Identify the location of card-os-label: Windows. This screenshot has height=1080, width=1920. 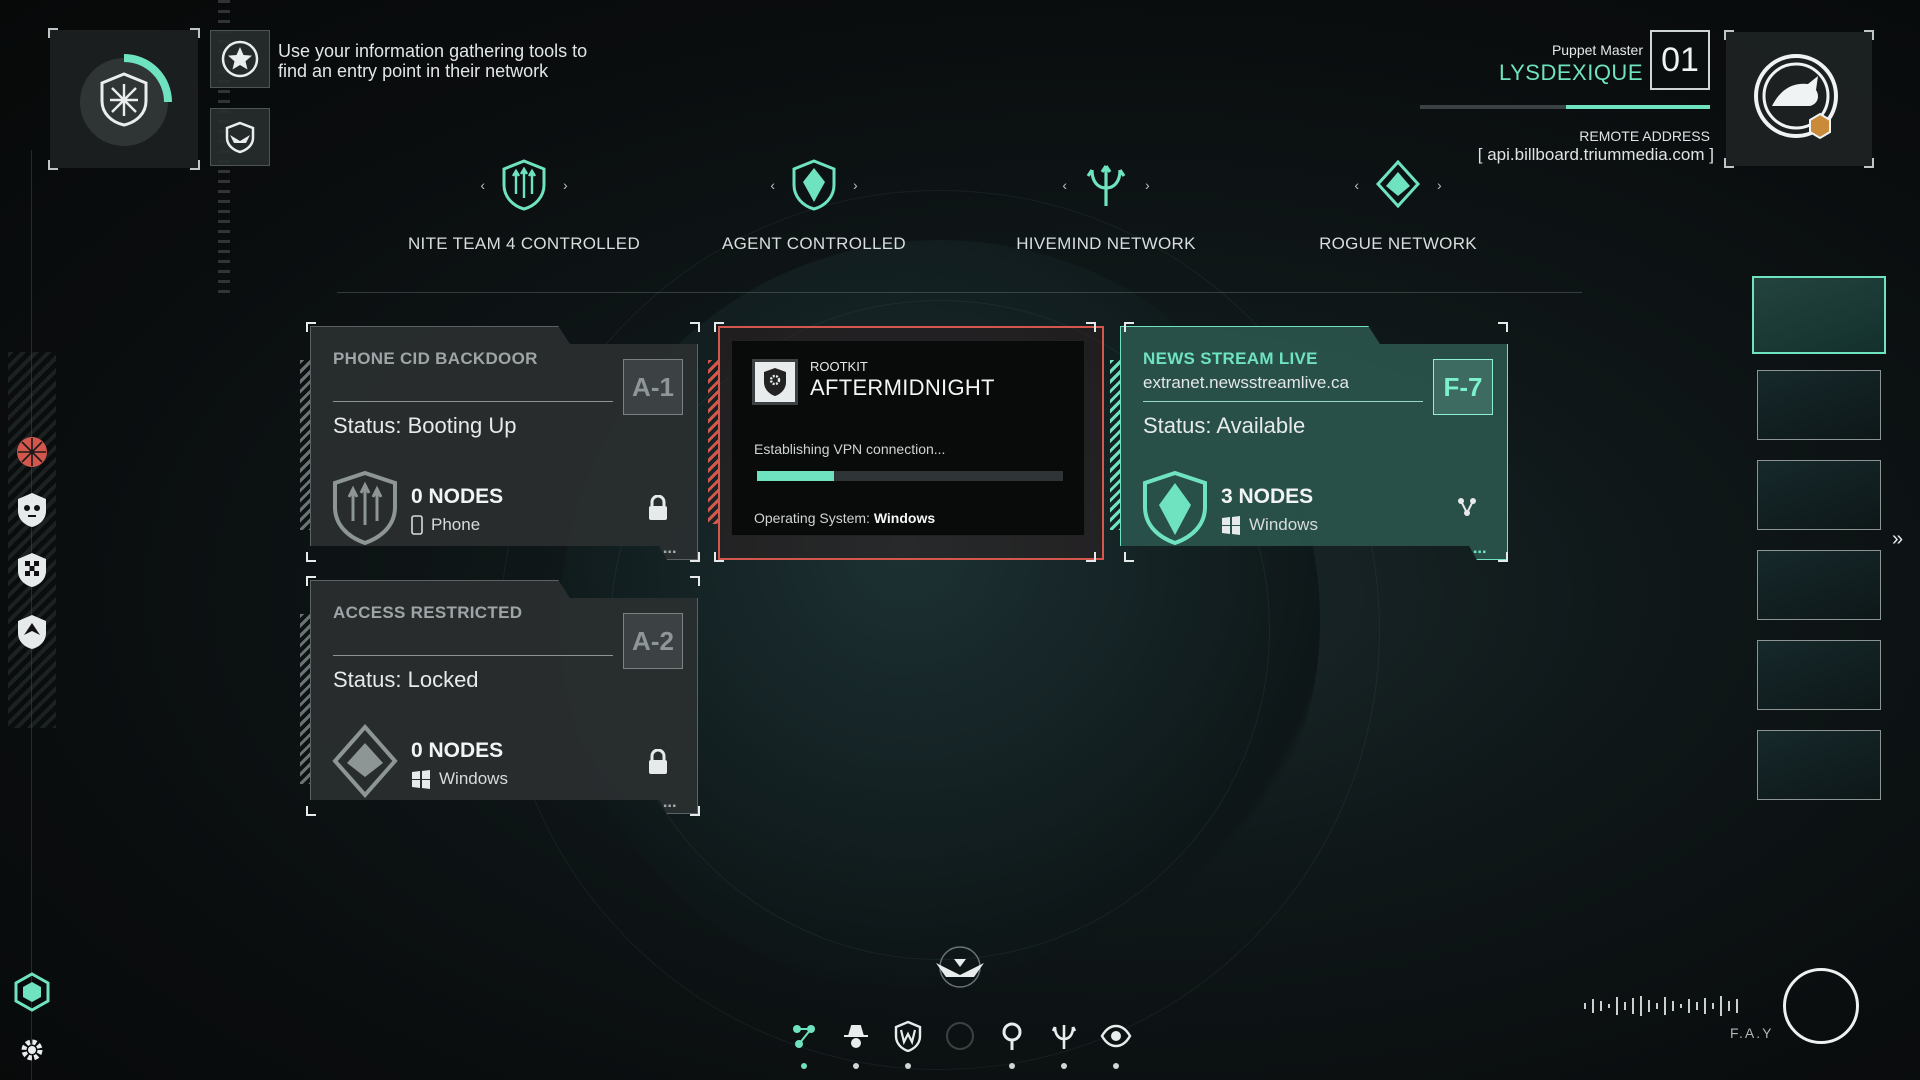
(473, 778).